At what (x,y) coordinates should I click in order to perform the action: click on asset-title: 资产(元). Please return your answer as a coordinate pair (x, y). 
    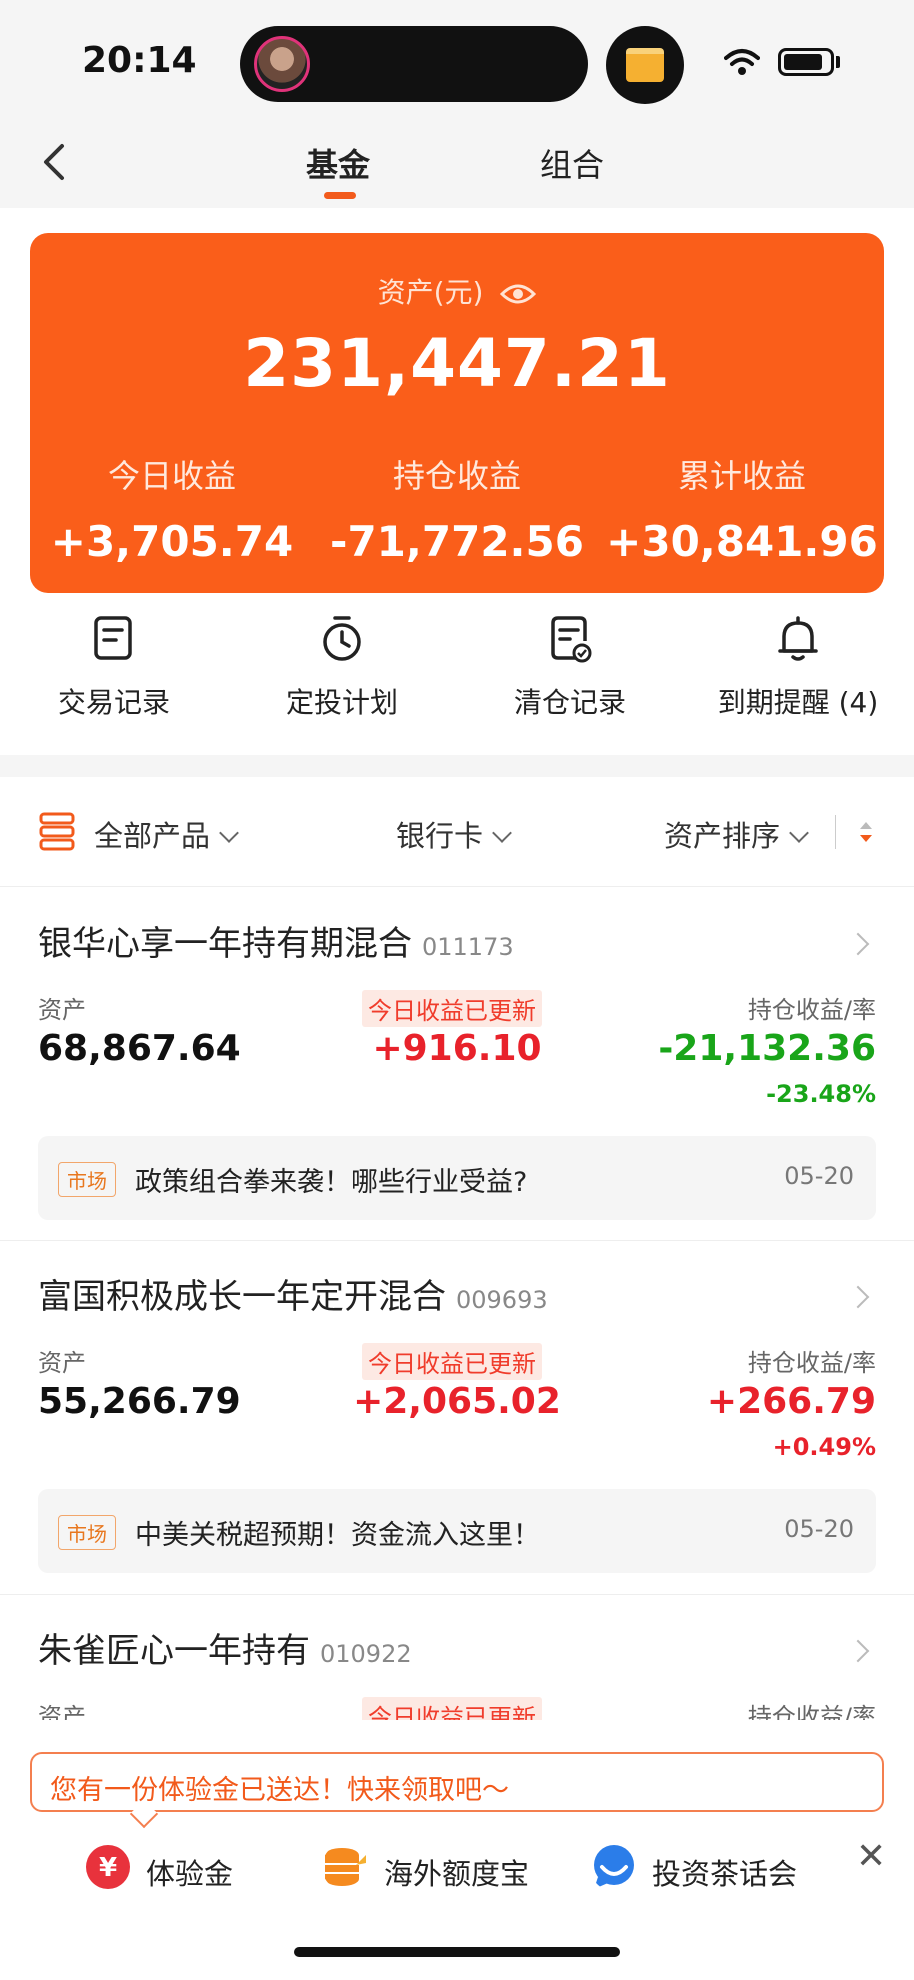
    Looking at the image, I should click on (457, 291).